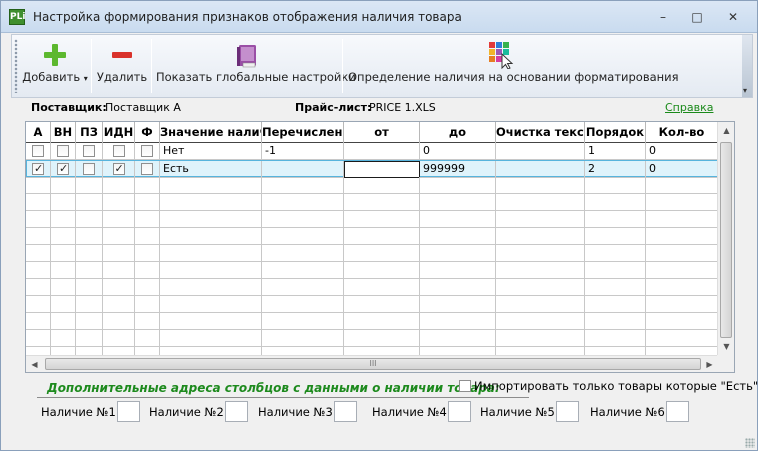  What do you see at coordinates (303, 151) in the screenshot?
I see `cell-enum: -1` at bounding box center [303, 151].